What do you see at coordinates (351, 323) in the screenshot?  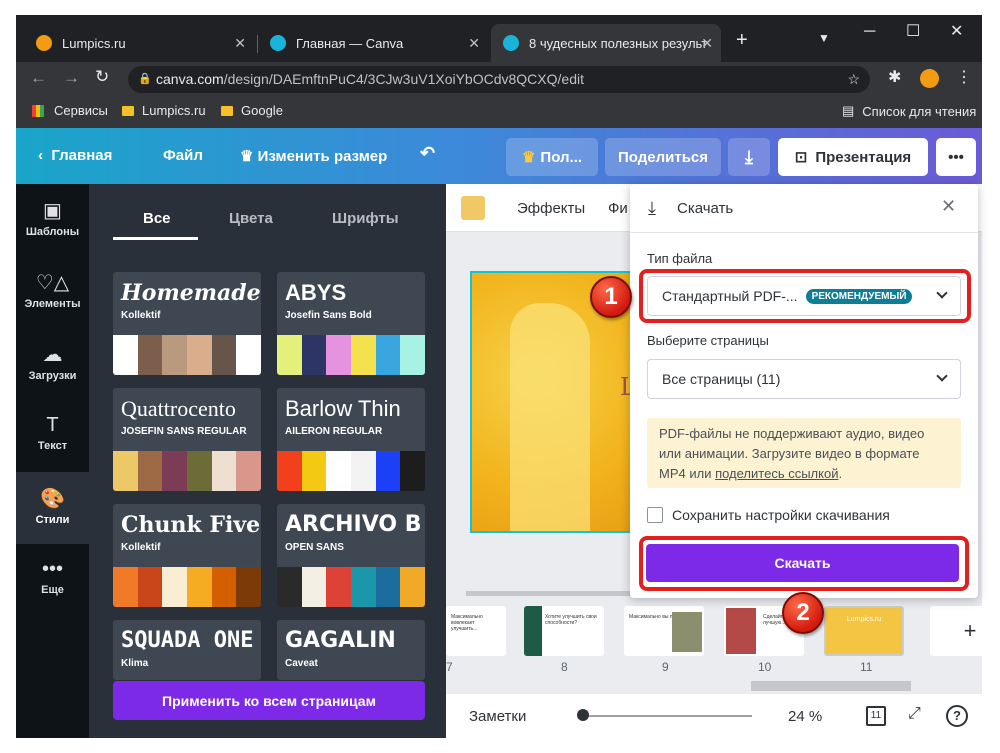 I see `style-card: ABYS Josefin Sans Bold` at bounding box center [351, 323].